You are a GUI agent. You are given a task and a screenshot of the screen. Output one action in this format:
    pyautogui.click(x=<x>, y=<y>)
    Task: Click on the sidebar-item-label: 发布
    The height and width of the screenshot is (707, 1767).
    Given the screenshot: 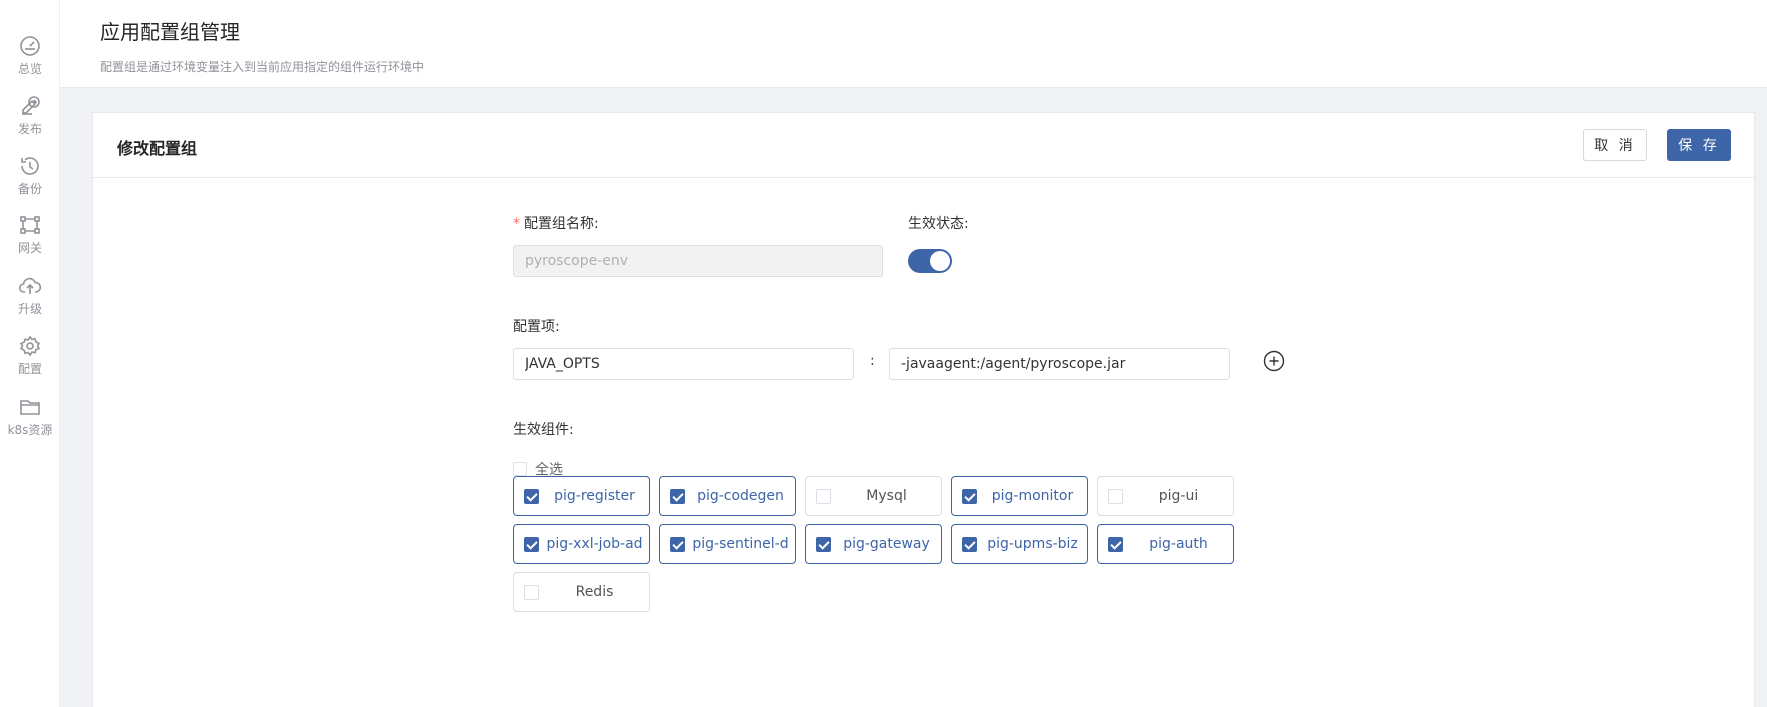 What is the action you would take?
    pyautogui.click(x=29, y=129)
    